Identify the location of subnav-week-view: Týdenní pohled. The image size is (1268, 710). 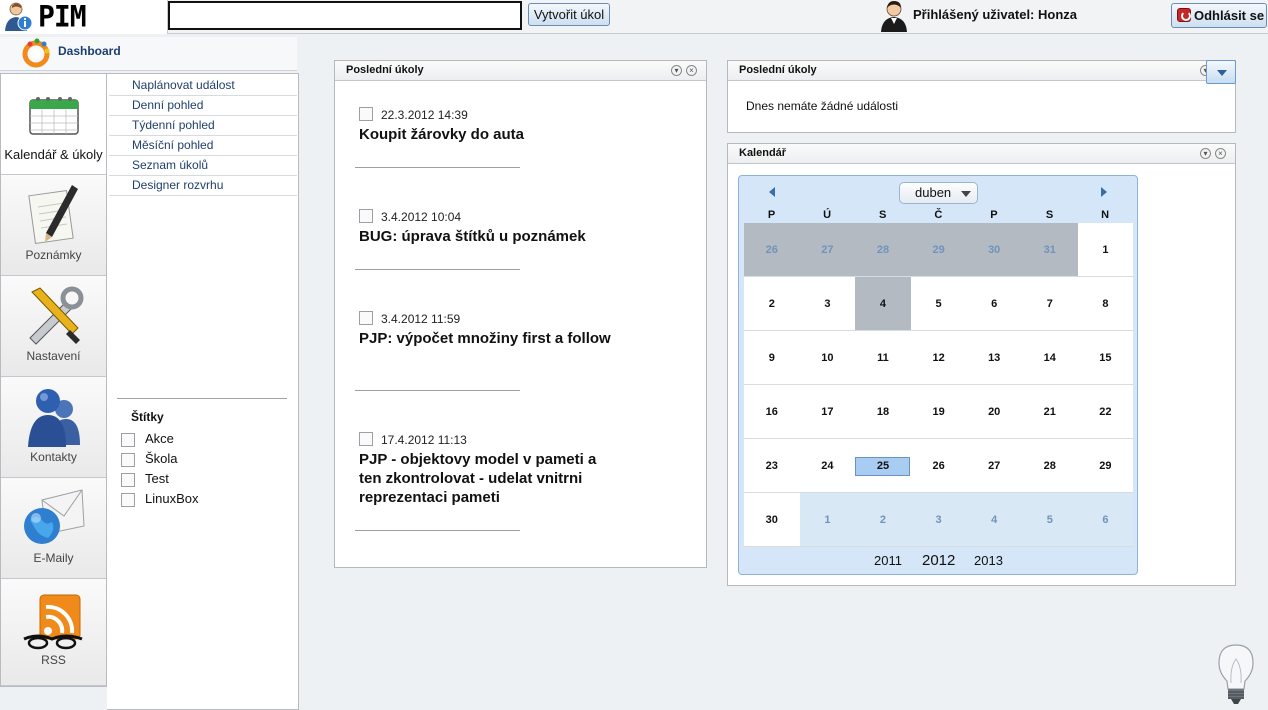
(203, 126).